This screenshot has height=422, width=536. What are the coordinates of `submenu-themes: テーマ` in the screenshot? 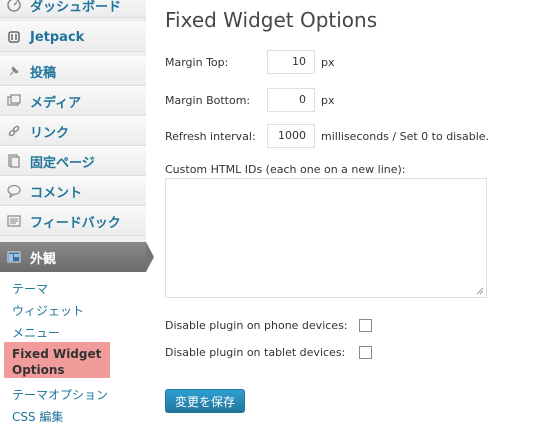 It's located at (30, 288).